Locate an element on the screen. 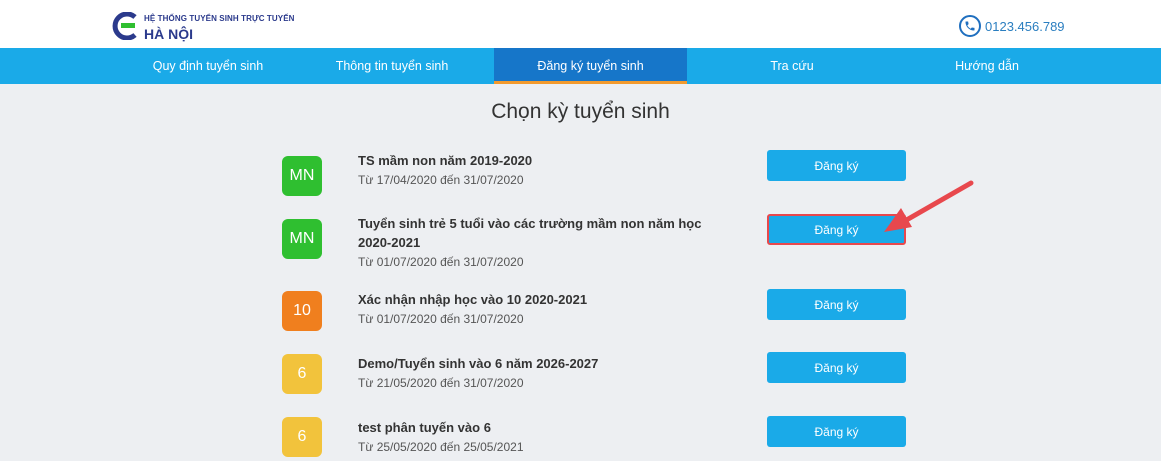 The width and height of the screenshot is (1161, 461). period-name: test phân tuyến vào 6 is located at coordinates (424, 427).